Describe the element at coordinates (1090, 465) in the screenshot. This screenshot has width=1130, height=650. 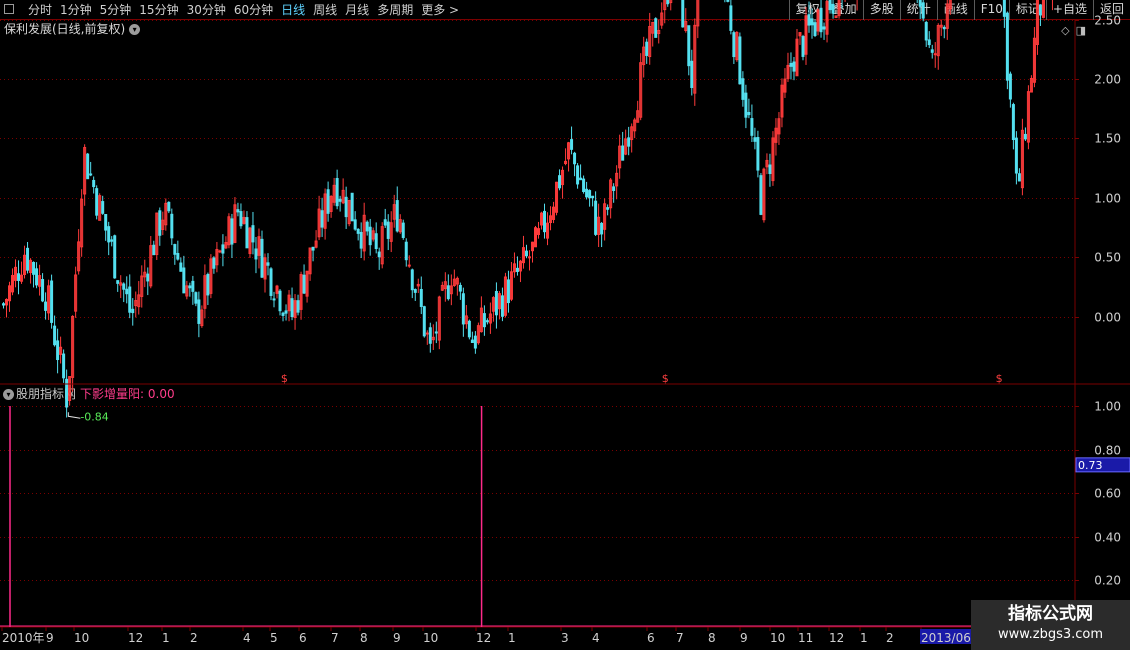
I see `current-value-label: 0.73` at that location.